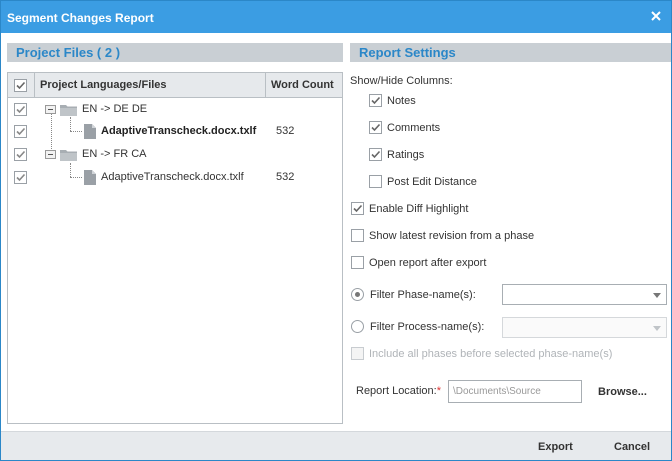 The image size is (672, 461). What do you see at coordinates (265, 85) in the screenshot?
I see `column-divider` at bounding box center [265, 85].